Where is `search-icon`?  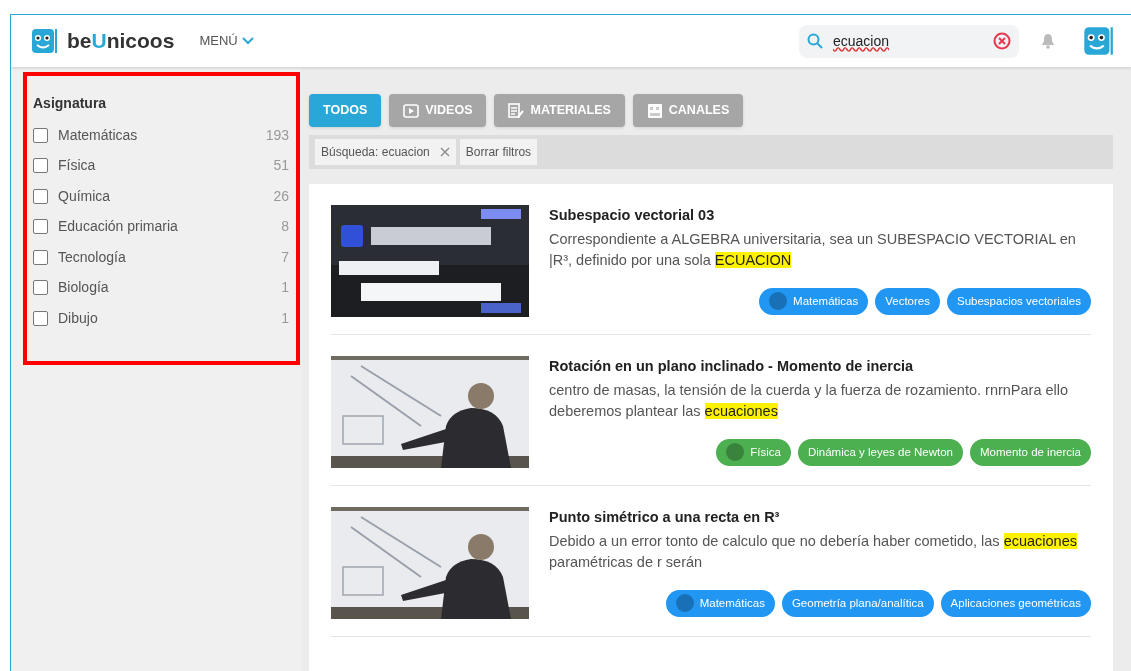
search-icon is located at coordinates (815, 41).